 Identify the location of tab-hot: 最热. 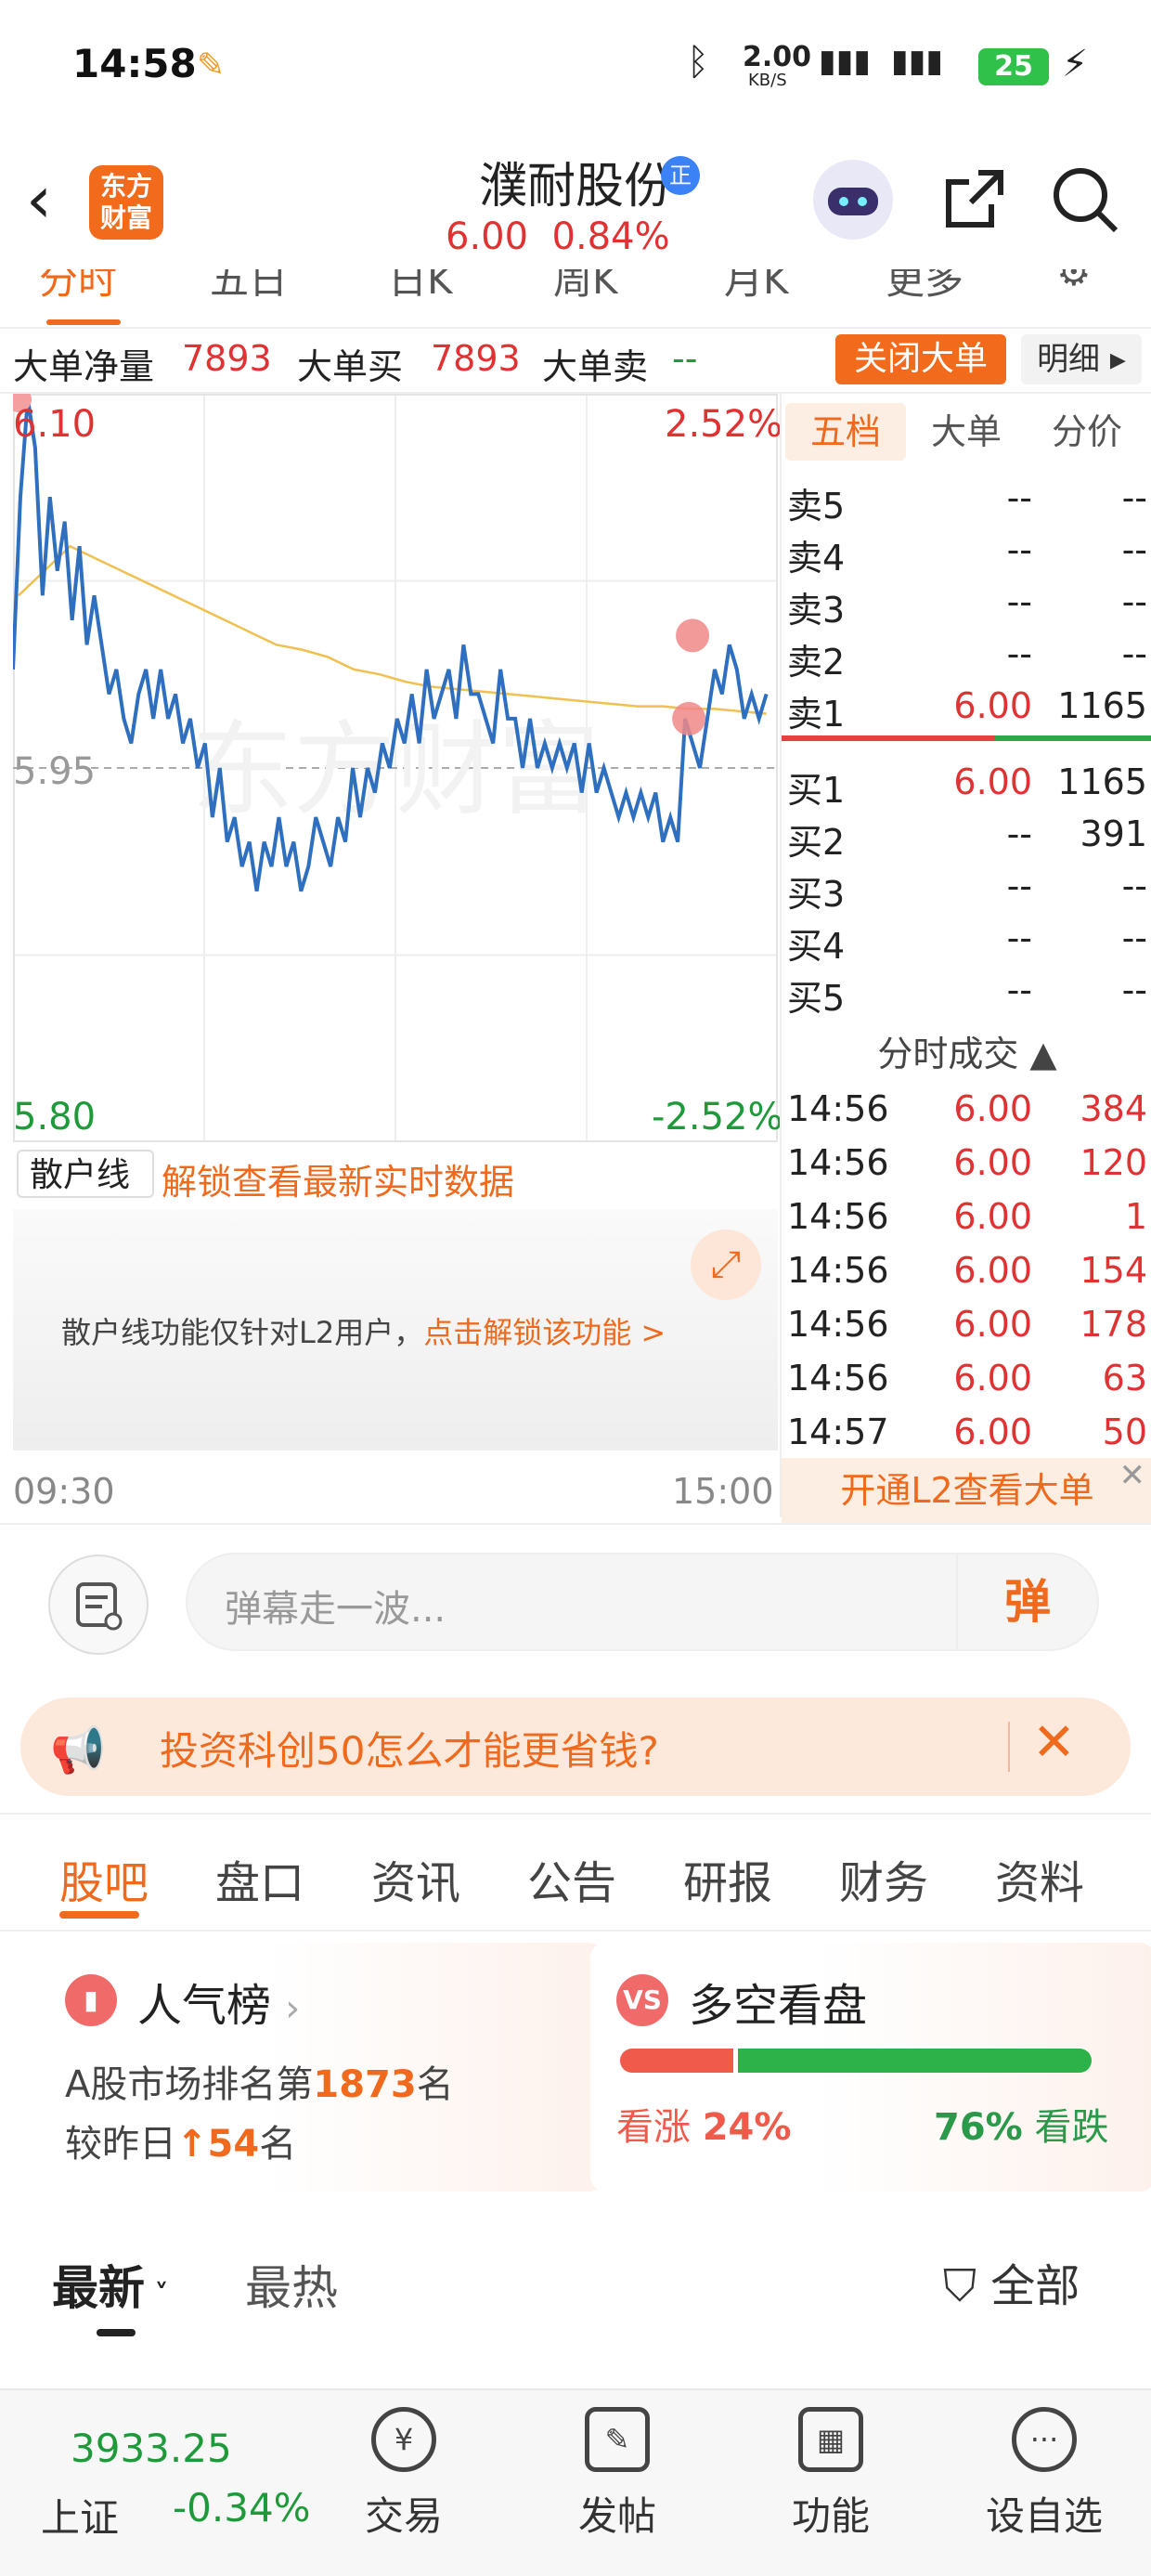
(291, 2285).